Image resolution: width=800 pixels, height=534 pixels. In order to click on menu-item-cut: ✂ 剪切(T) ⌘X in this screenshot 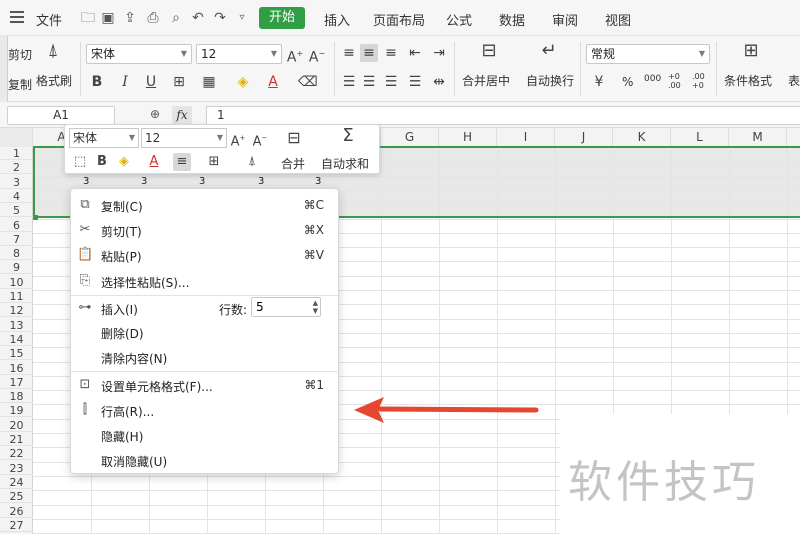, I will do `click(205, 230)`.